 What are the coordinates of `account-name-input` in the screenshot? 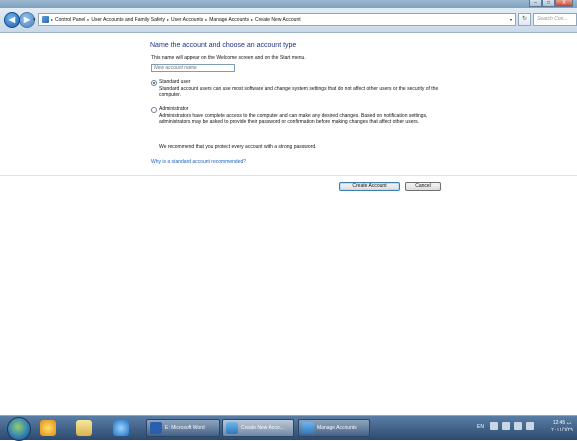 It's located at (193, 68).